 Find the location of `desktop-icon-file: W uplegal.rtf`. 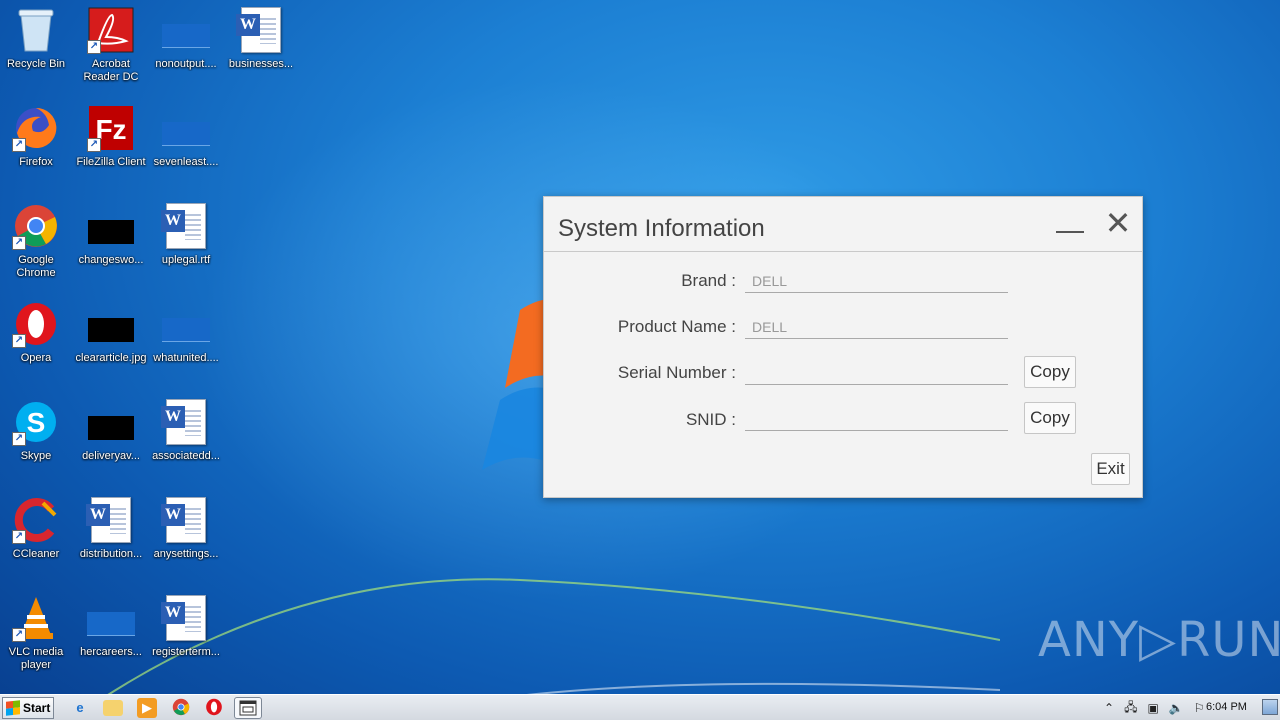

desktop-icon-file: W uplegal.rtf is located at coordinates (186, 248).